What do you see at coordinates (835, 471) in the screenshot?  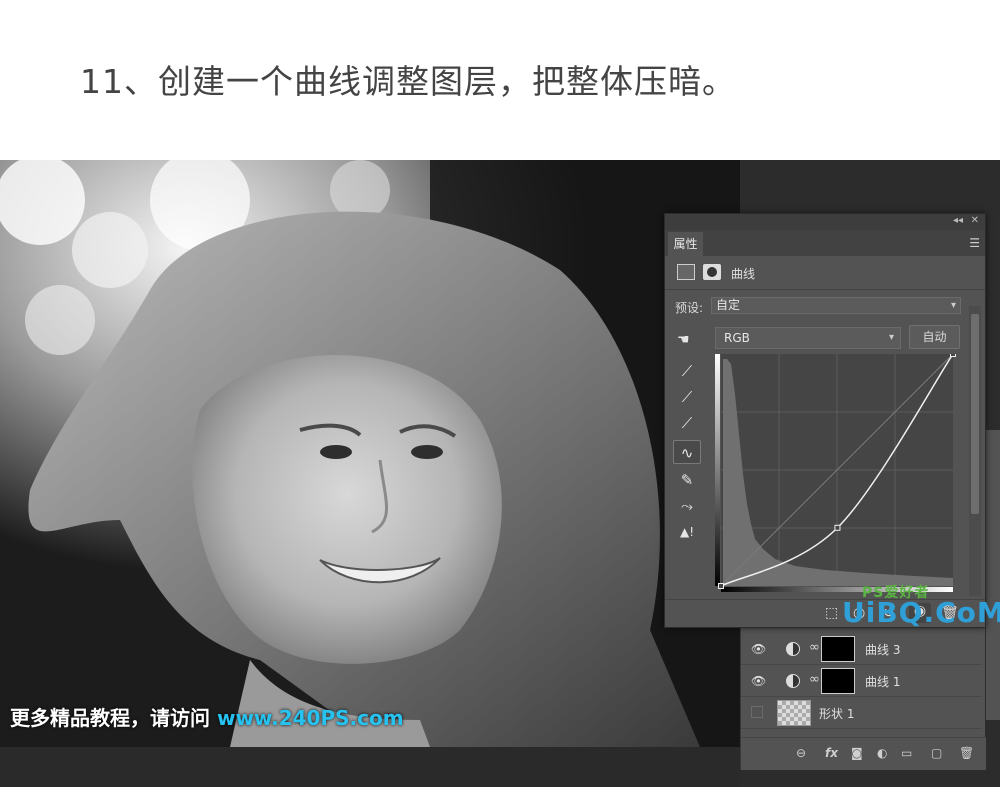 I see `curves-svg` at bounding box center [835, 471].